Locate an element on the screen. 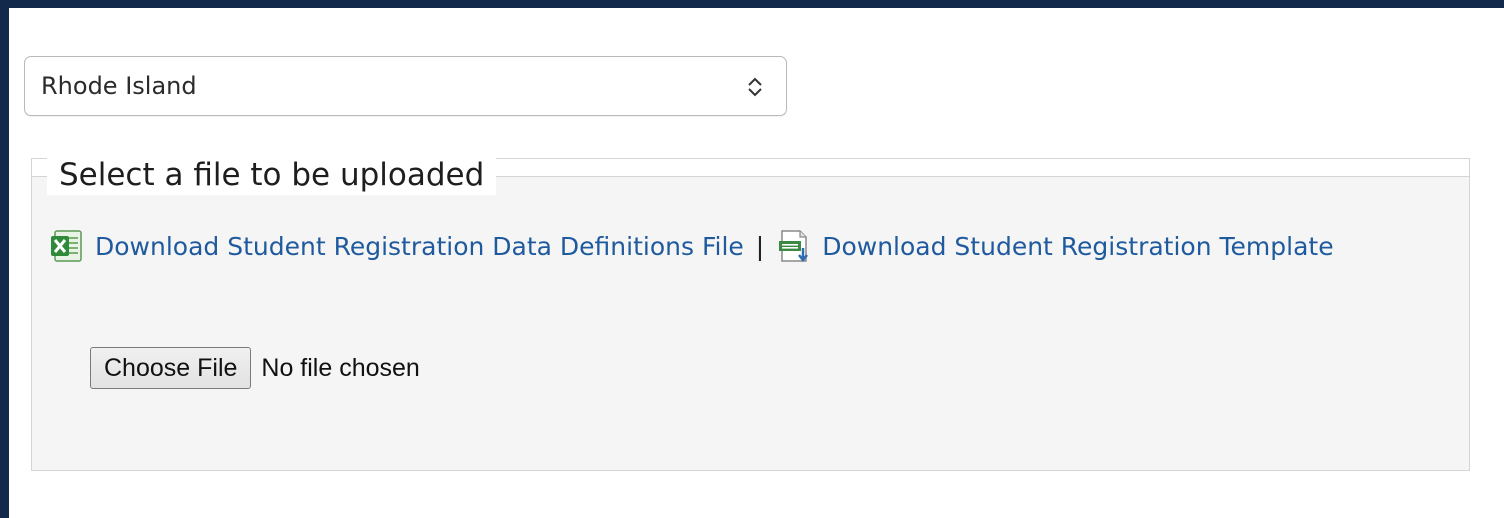 Image resolution: width=1504 pixels, height=518 pixels. choose-file-button: Choose File is located at coordinates (171, 368).